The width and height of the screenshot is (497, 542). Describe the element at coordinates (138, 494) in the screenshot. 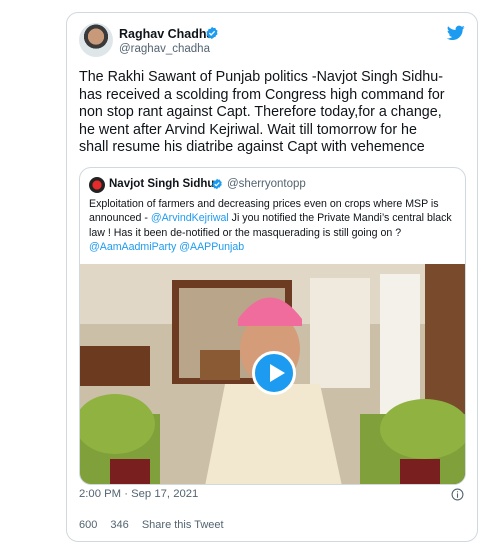

I see `tweet-timestamp: 2:00 PM · Sep 17, 2021` at that location.